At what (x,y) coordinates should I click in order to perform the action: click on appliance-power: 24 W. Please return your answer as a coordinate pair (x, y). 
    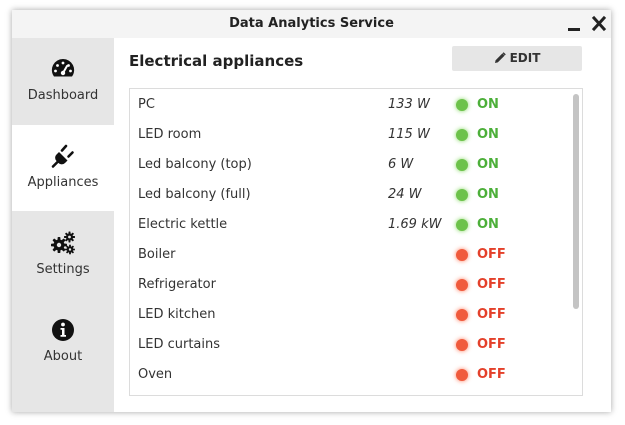
    Looking at the image, I should click on (405, 194).